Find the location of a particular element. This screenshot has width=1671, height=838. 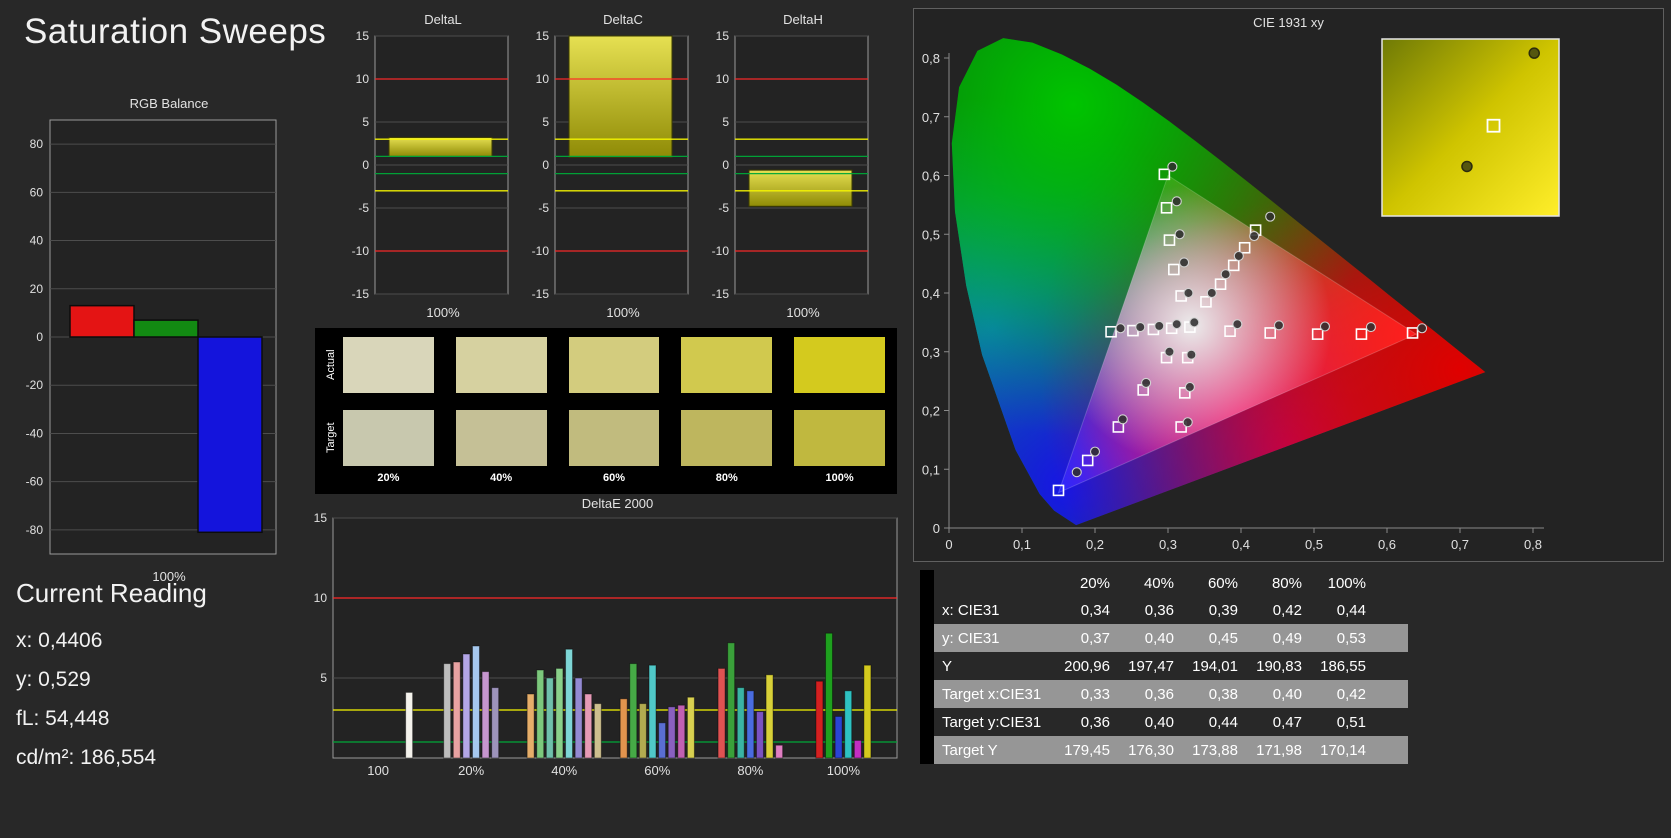

svg-text: 0,7 is located at coordinates (931, 117).